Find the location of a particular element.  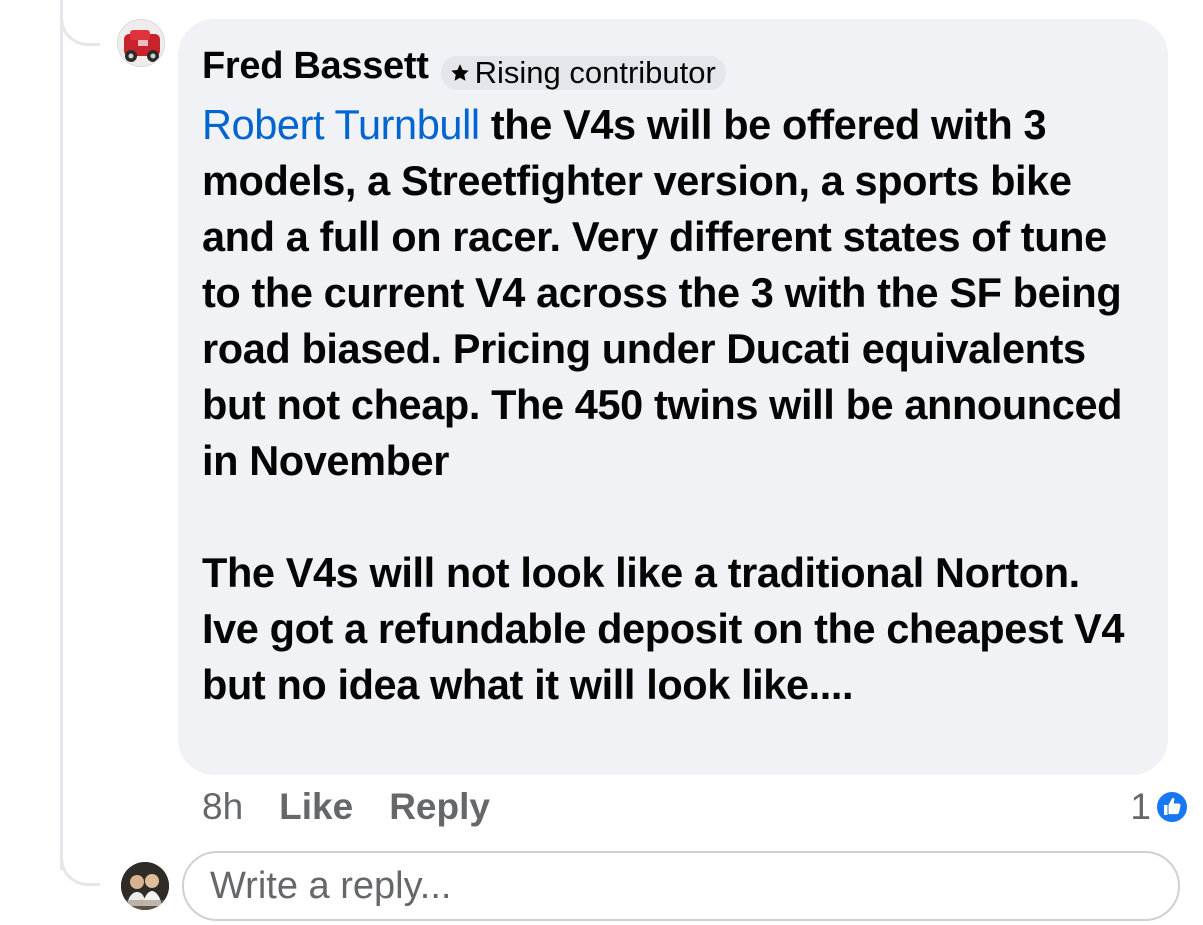

reaction-count: 1 is located at coordinates (1140, 806).